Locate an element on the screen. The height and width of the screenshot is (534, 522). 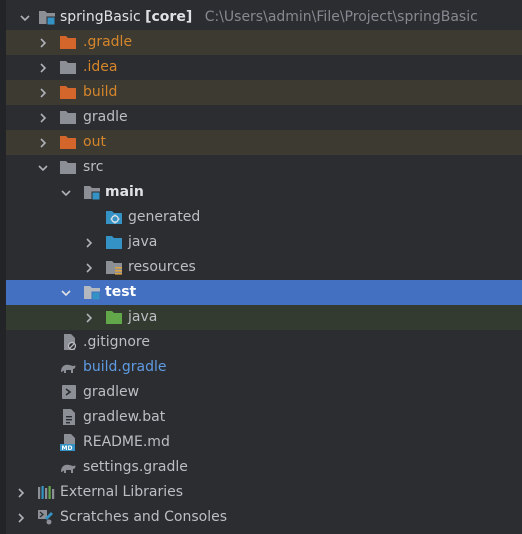
tree-row-generated: generated is located at coordinates (264, 217).